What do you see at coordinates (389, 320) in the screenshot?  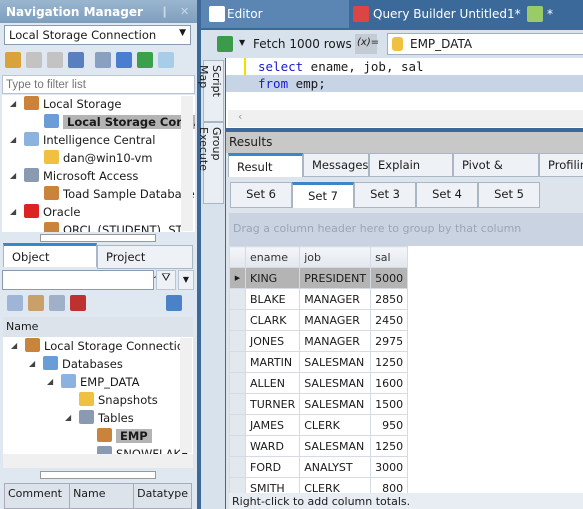 I see `cell-sal: 2450` at bounding box center [389, 320].